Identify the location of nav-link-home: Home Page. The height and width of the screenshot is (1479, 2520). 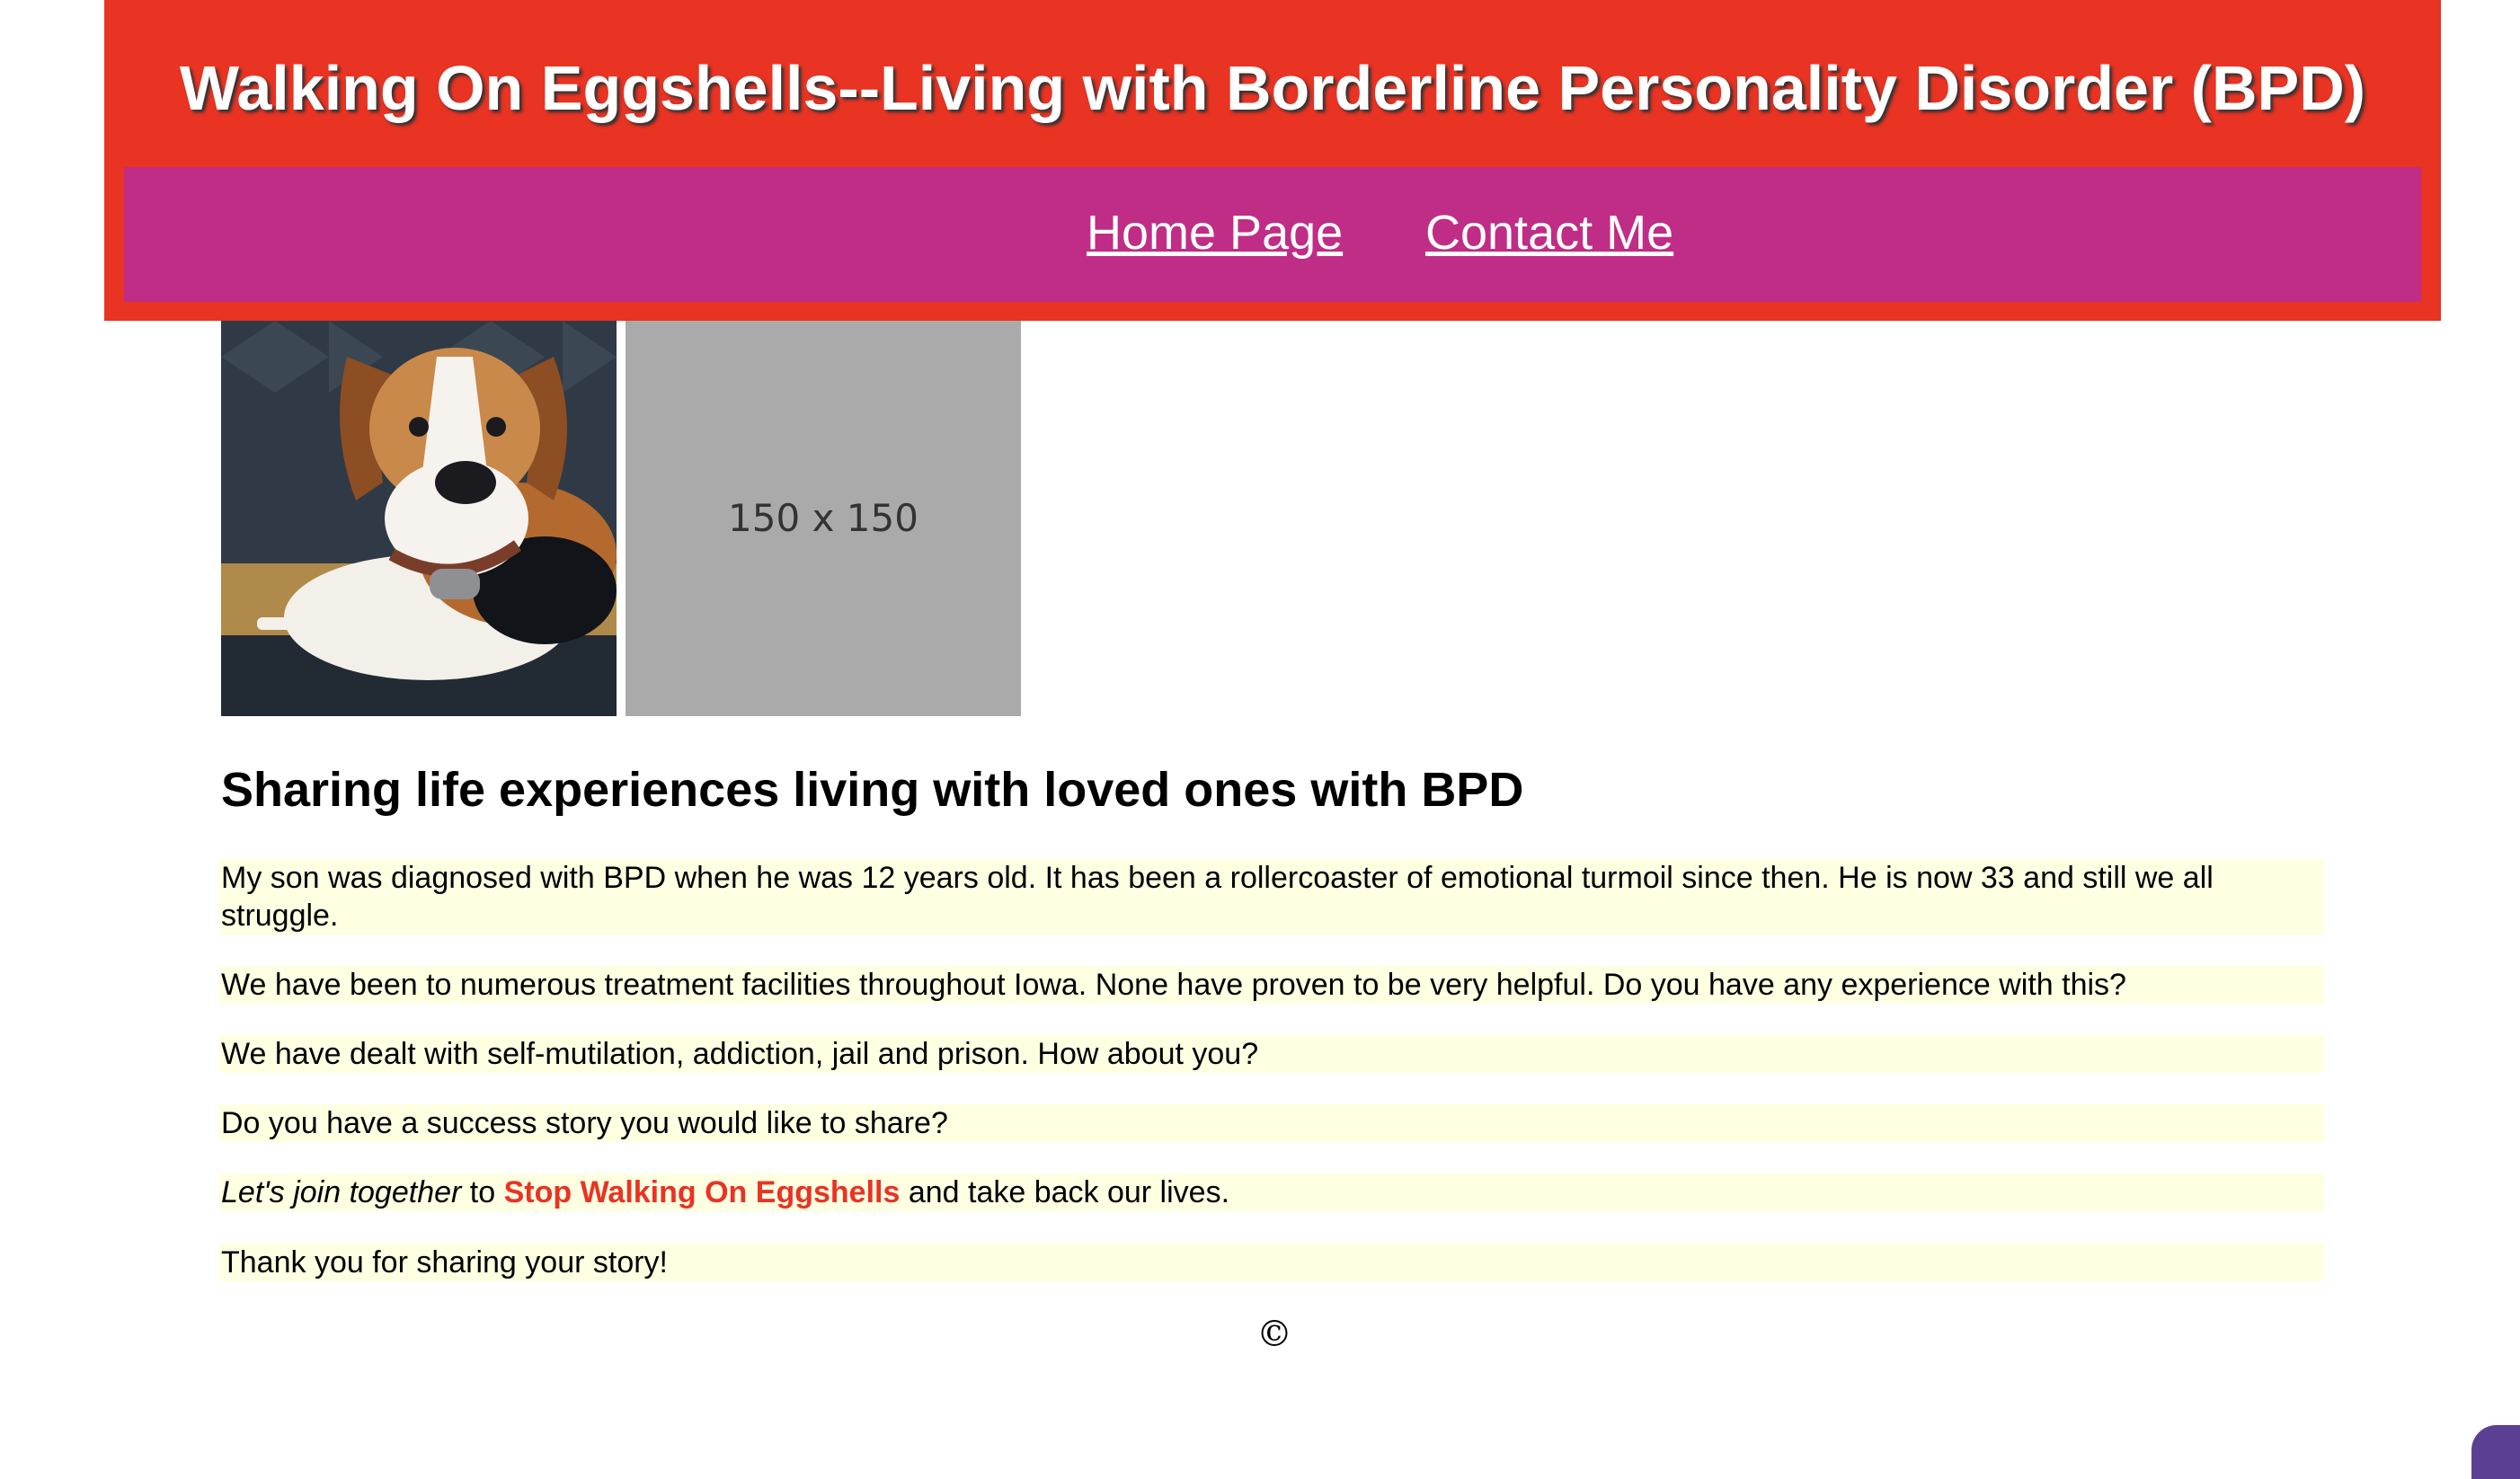
(1215, 232).